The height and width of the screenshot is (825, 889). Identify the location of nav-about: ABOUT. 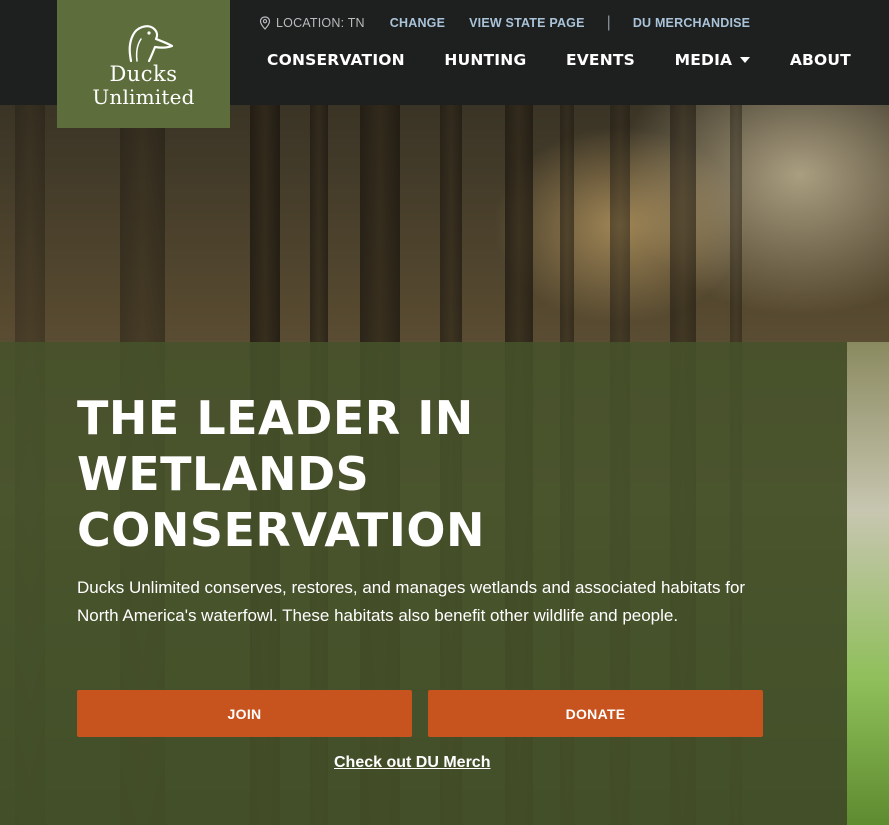
(820, 60).